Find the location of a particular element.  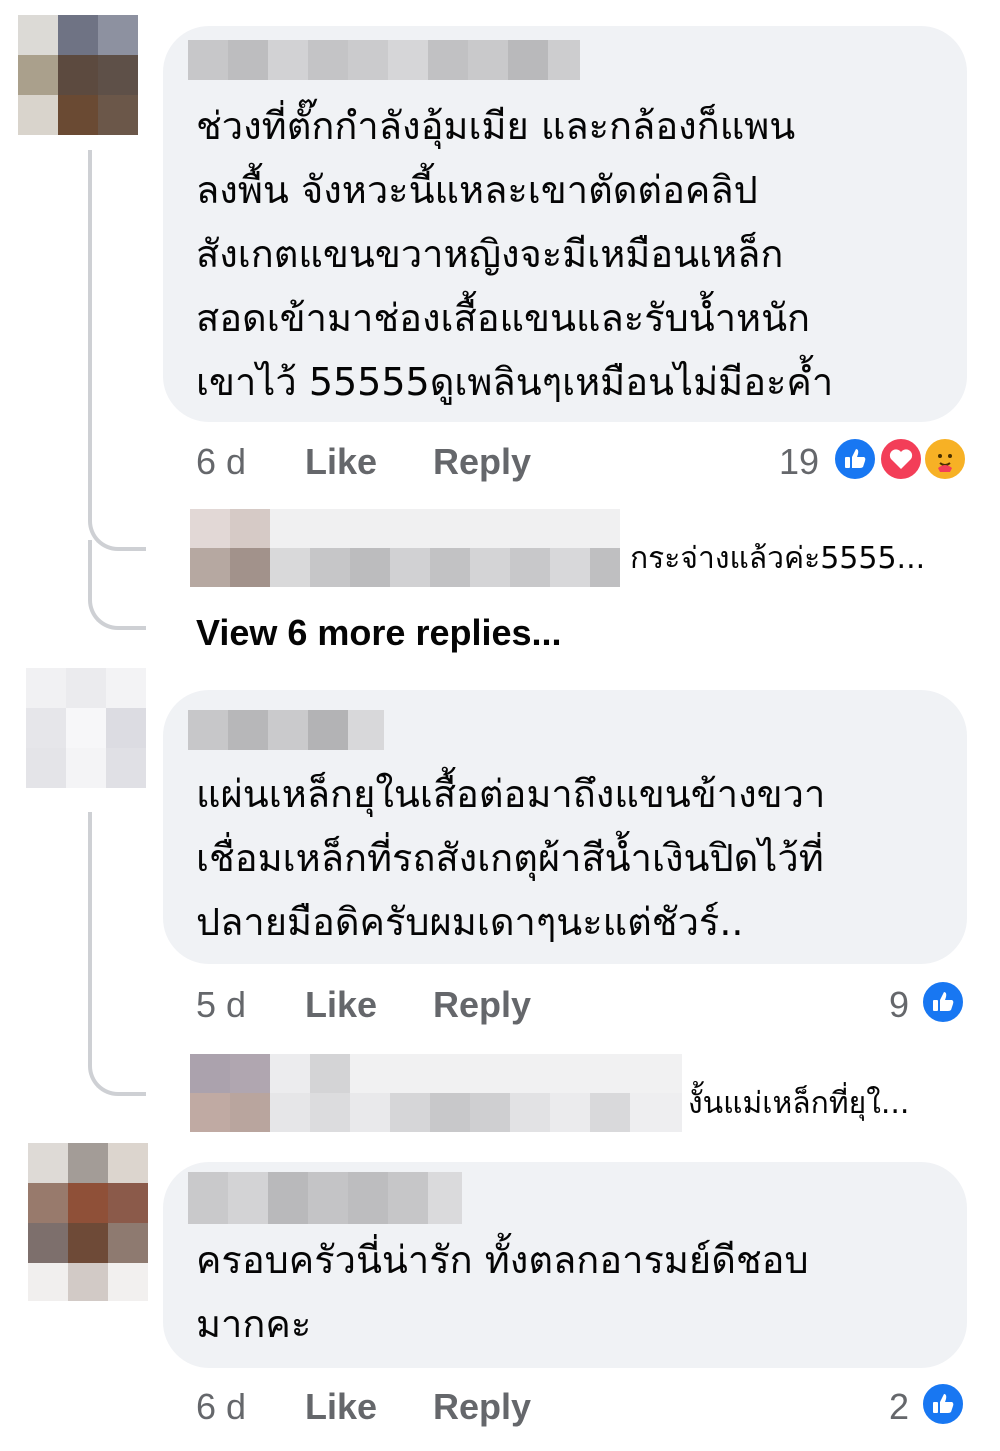

reaction-count: 2 is located at coordinates (899, 1406).